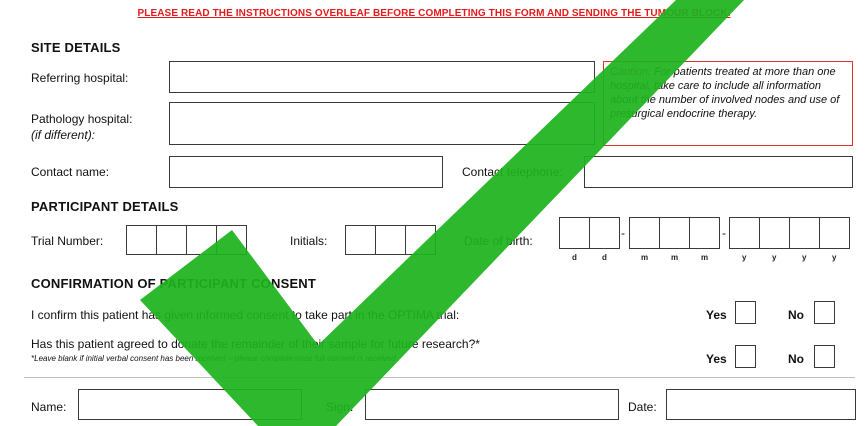  I want to click on divider, so click(439, 377).